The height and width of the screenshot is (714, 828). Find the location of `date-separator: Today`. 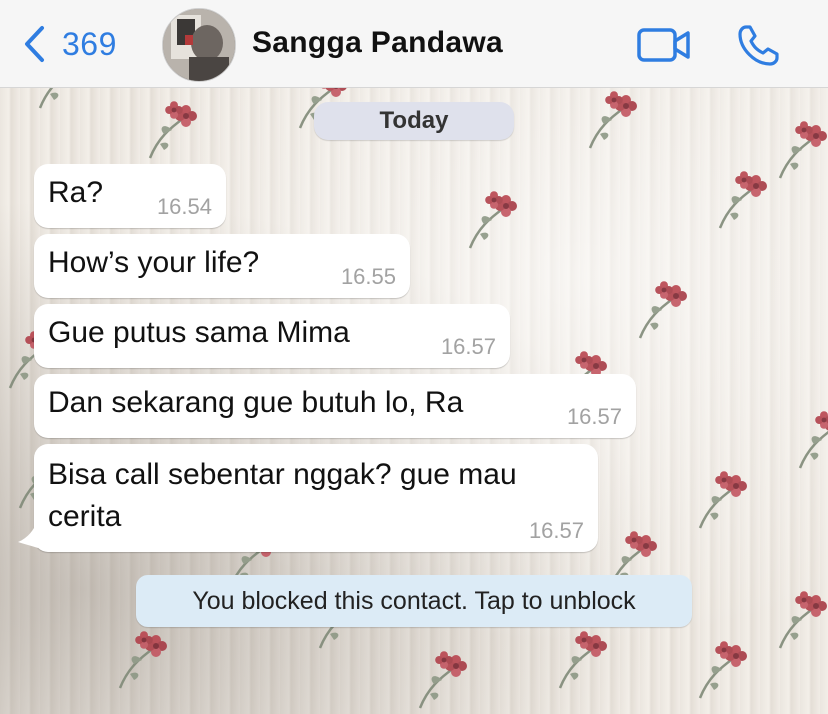

date-separator: Today is located at coordinates (414, 121).